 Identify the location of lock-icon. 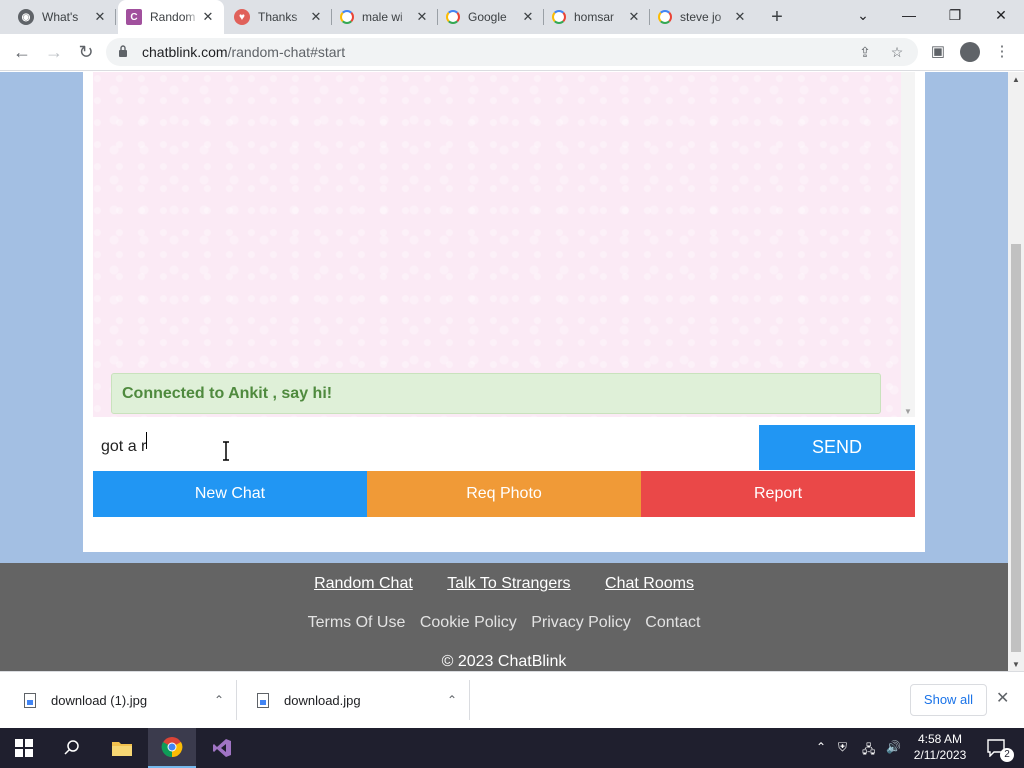
(123, 51).